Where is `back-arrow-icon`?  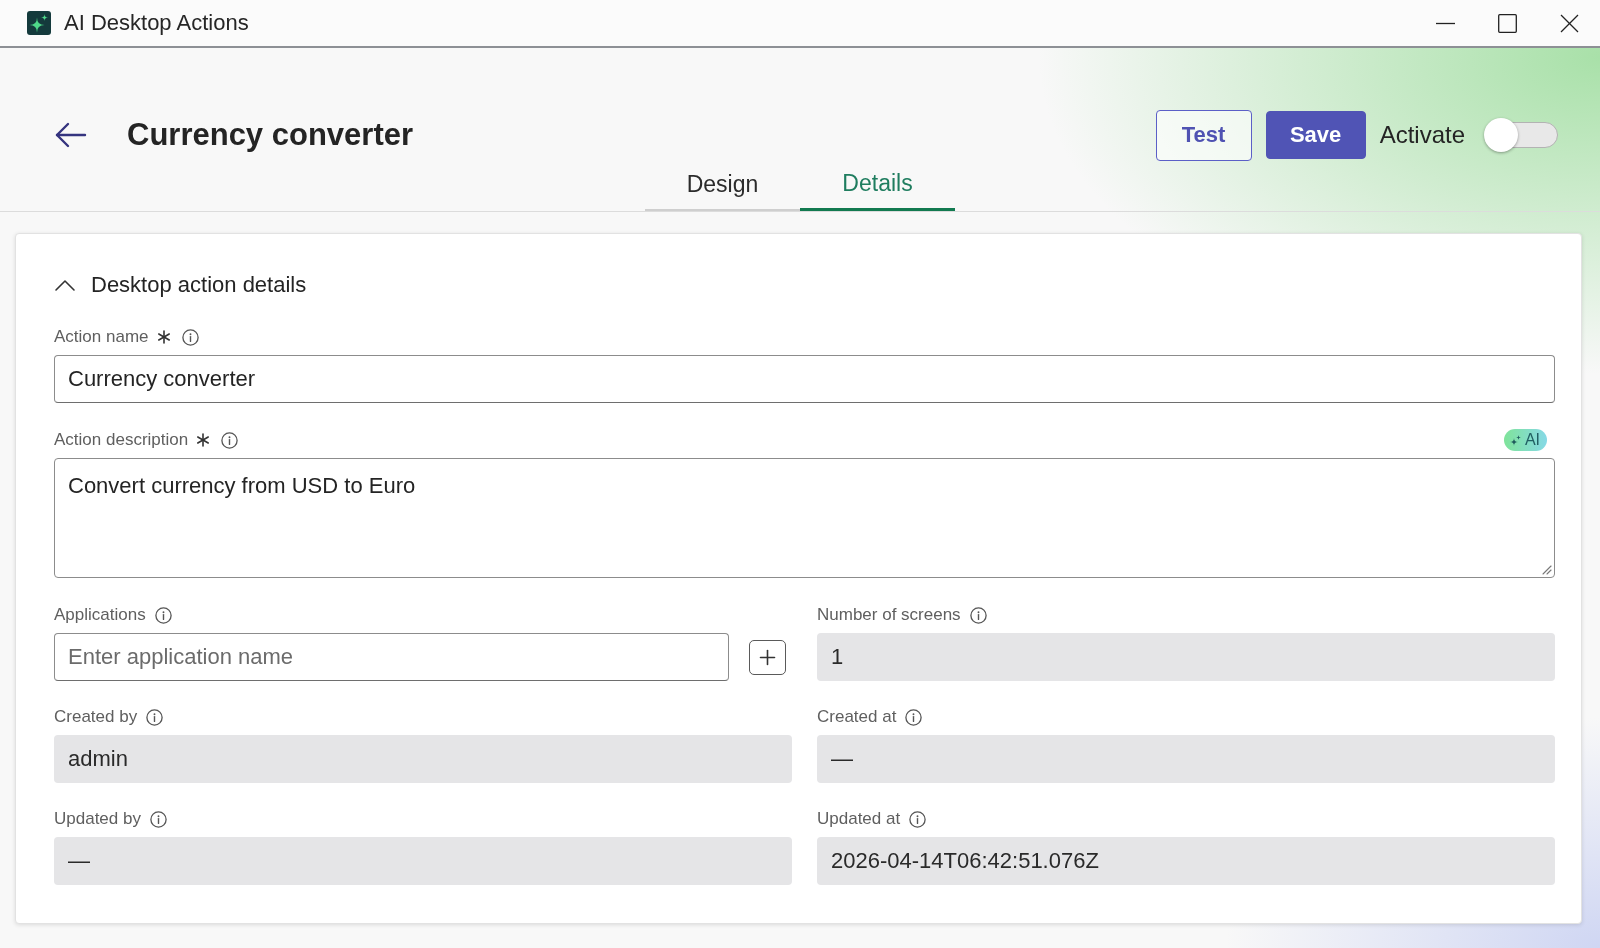 back-arrow-icon is located at coordinates (71, 135).